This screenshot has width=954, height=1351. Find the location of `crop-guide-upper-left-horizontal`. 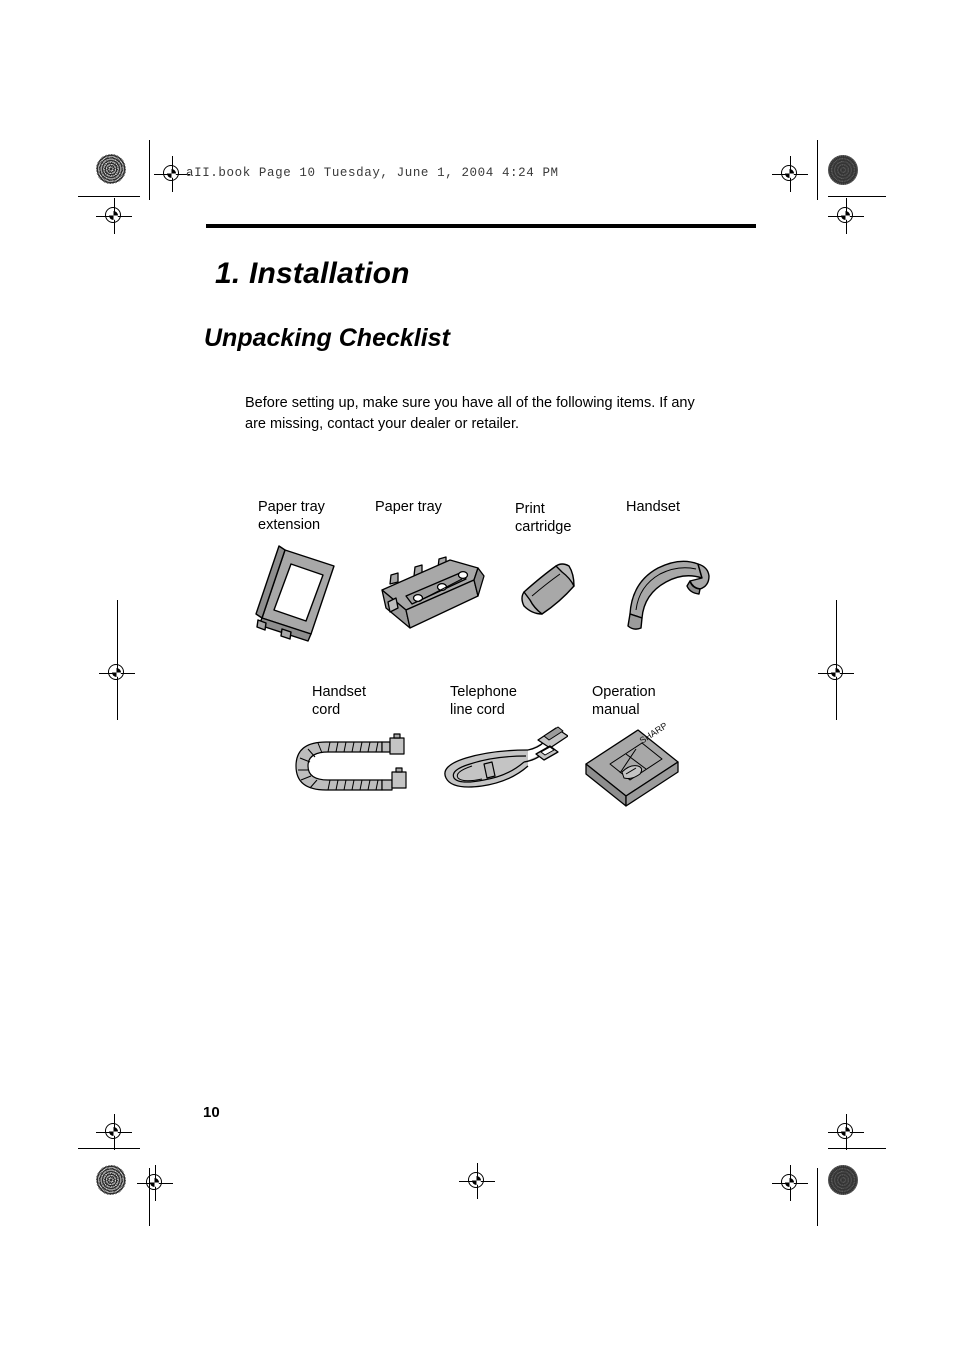

crop-guide-upper-left-horizontal is located at coordinates (109, 196).